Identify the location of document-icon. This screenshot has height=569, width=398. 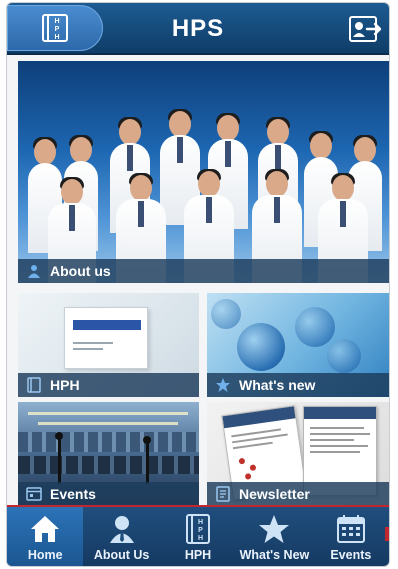
(223, 494).